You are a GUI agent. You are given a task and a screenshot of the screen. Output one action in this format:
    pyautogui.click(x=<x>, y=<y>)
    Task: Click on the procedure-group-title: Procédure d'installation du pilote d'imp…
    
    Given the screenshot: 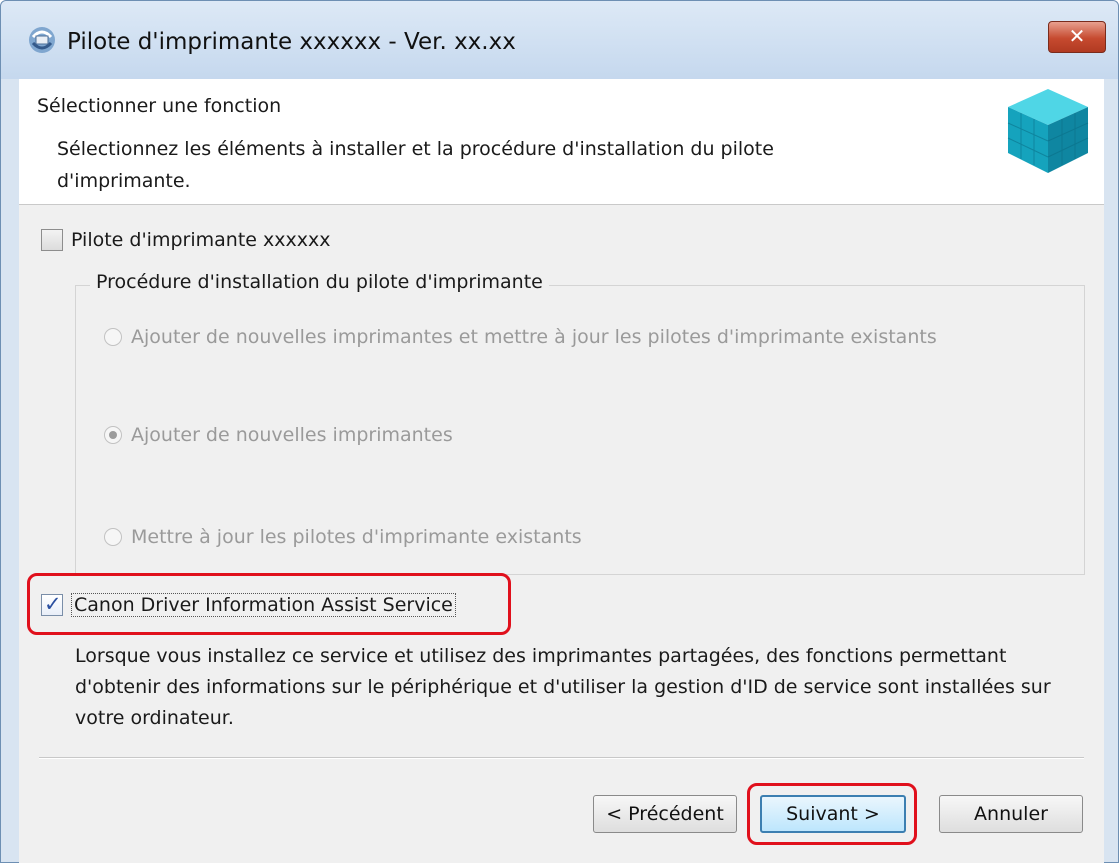 What is the action you would take?
    pyautogui.click(x=319, y=282)
    